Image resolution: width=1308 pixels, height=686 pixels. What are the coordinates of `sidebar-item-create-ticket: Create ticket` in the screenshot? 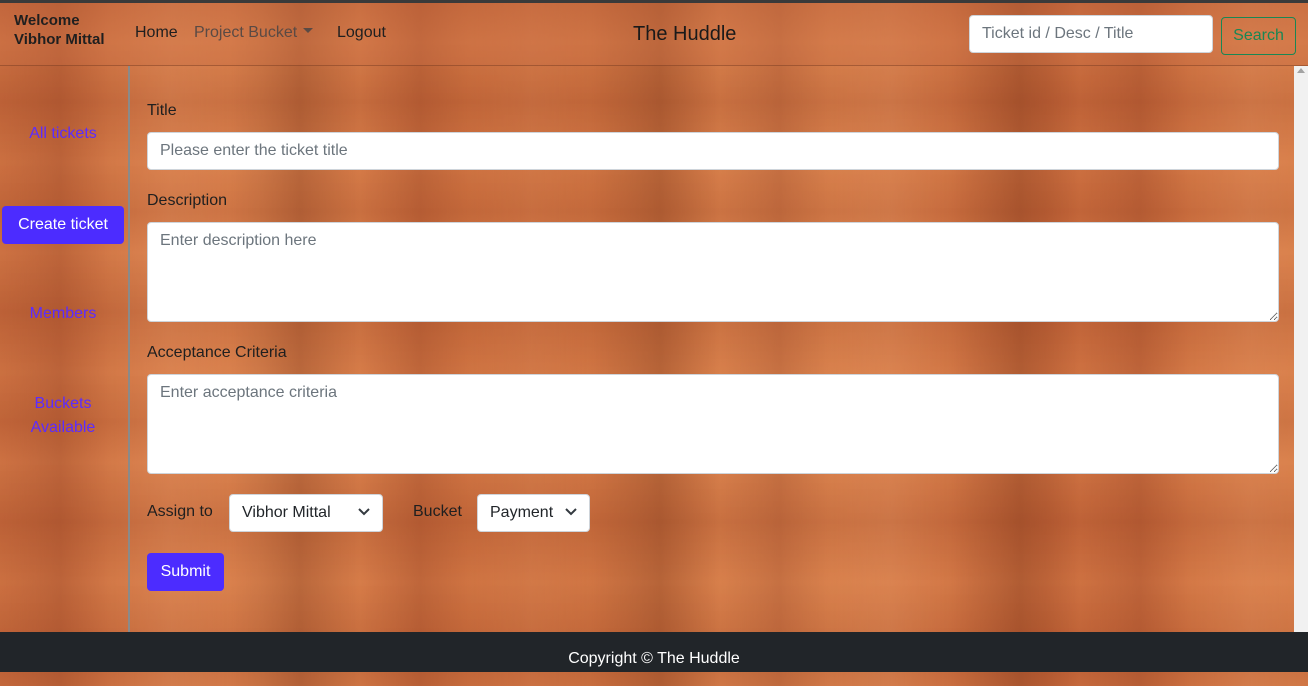 It's located at (63, 225).